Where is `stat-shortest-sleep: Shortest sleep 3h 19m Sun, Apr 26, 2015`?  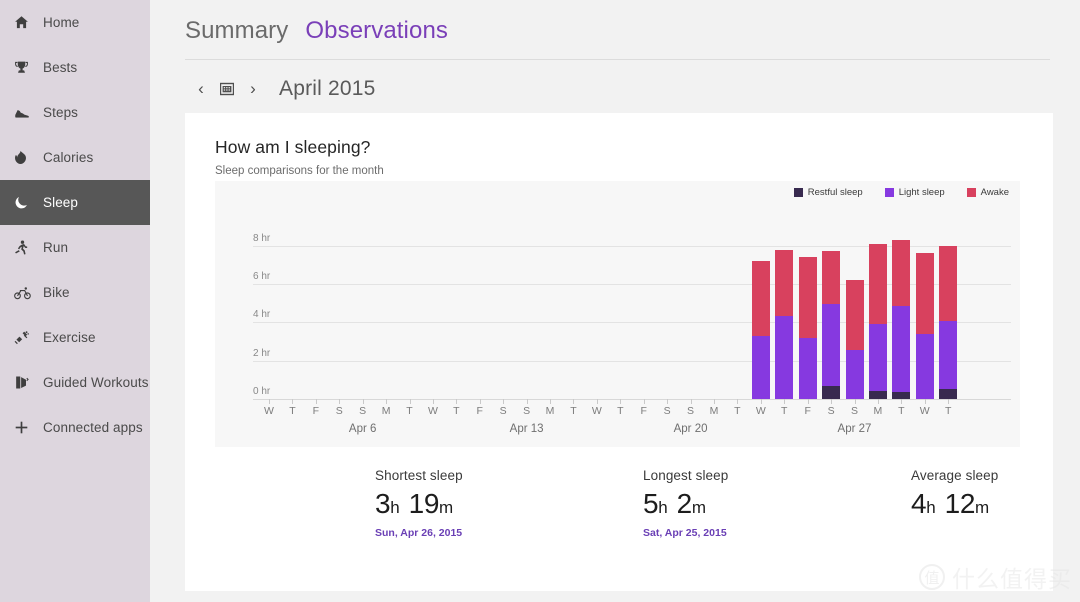
stat-shortest-sleep: Shortest sleep 3h 19m Sun, Apr 26, 2015 is located at coordinates (419, 503).